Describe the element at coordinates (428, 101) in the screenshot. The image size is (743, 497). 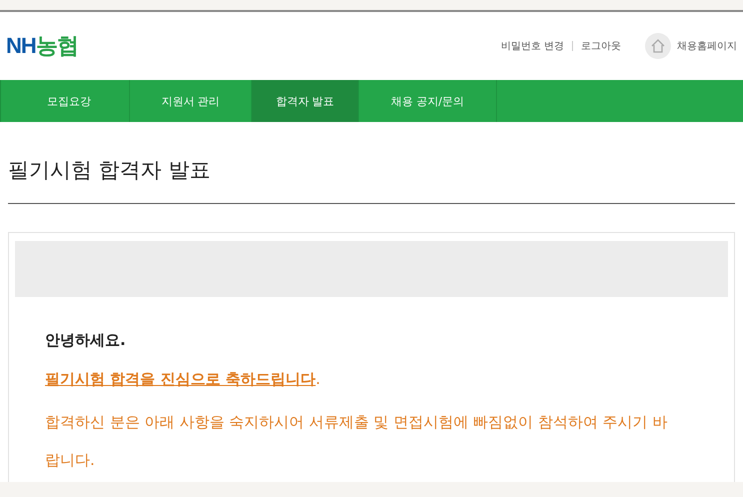
I see `nav-tab: 채용 공지/문의` at that location.